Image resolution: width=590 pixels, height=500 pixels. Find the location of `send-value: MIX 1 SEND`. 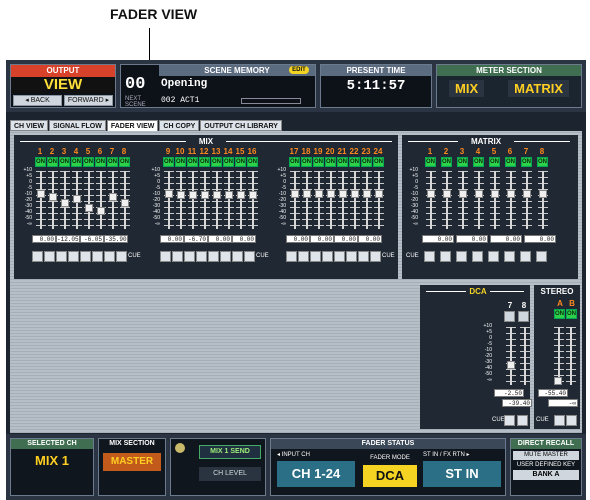

send-value: MIX 1 SEND is located at coordinates (230, 452).